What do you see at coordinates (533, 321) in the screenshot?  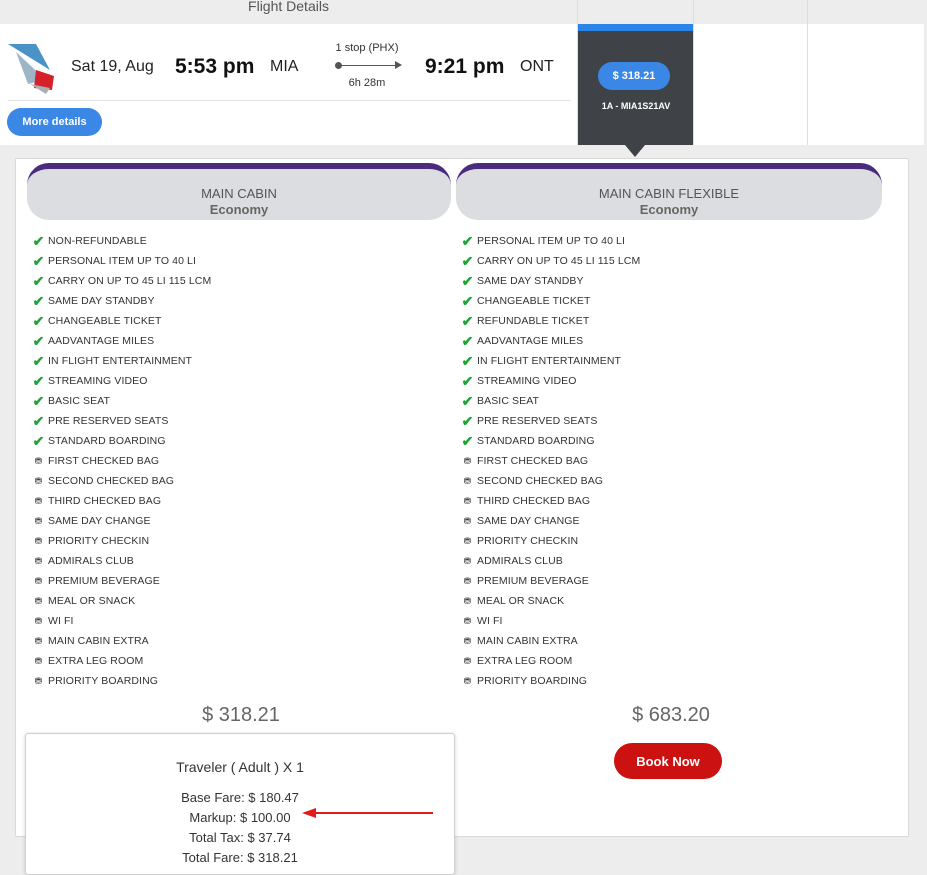 I see `feature-label: REFUNDABLE TICKET` at bounding box center [533, 321].